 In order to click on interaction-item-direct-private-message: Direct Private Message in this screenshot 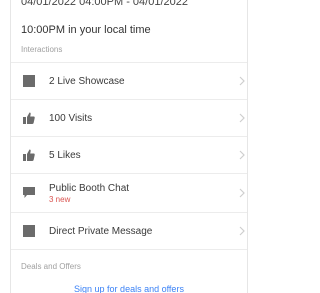, I will do `click(129, 230)`.